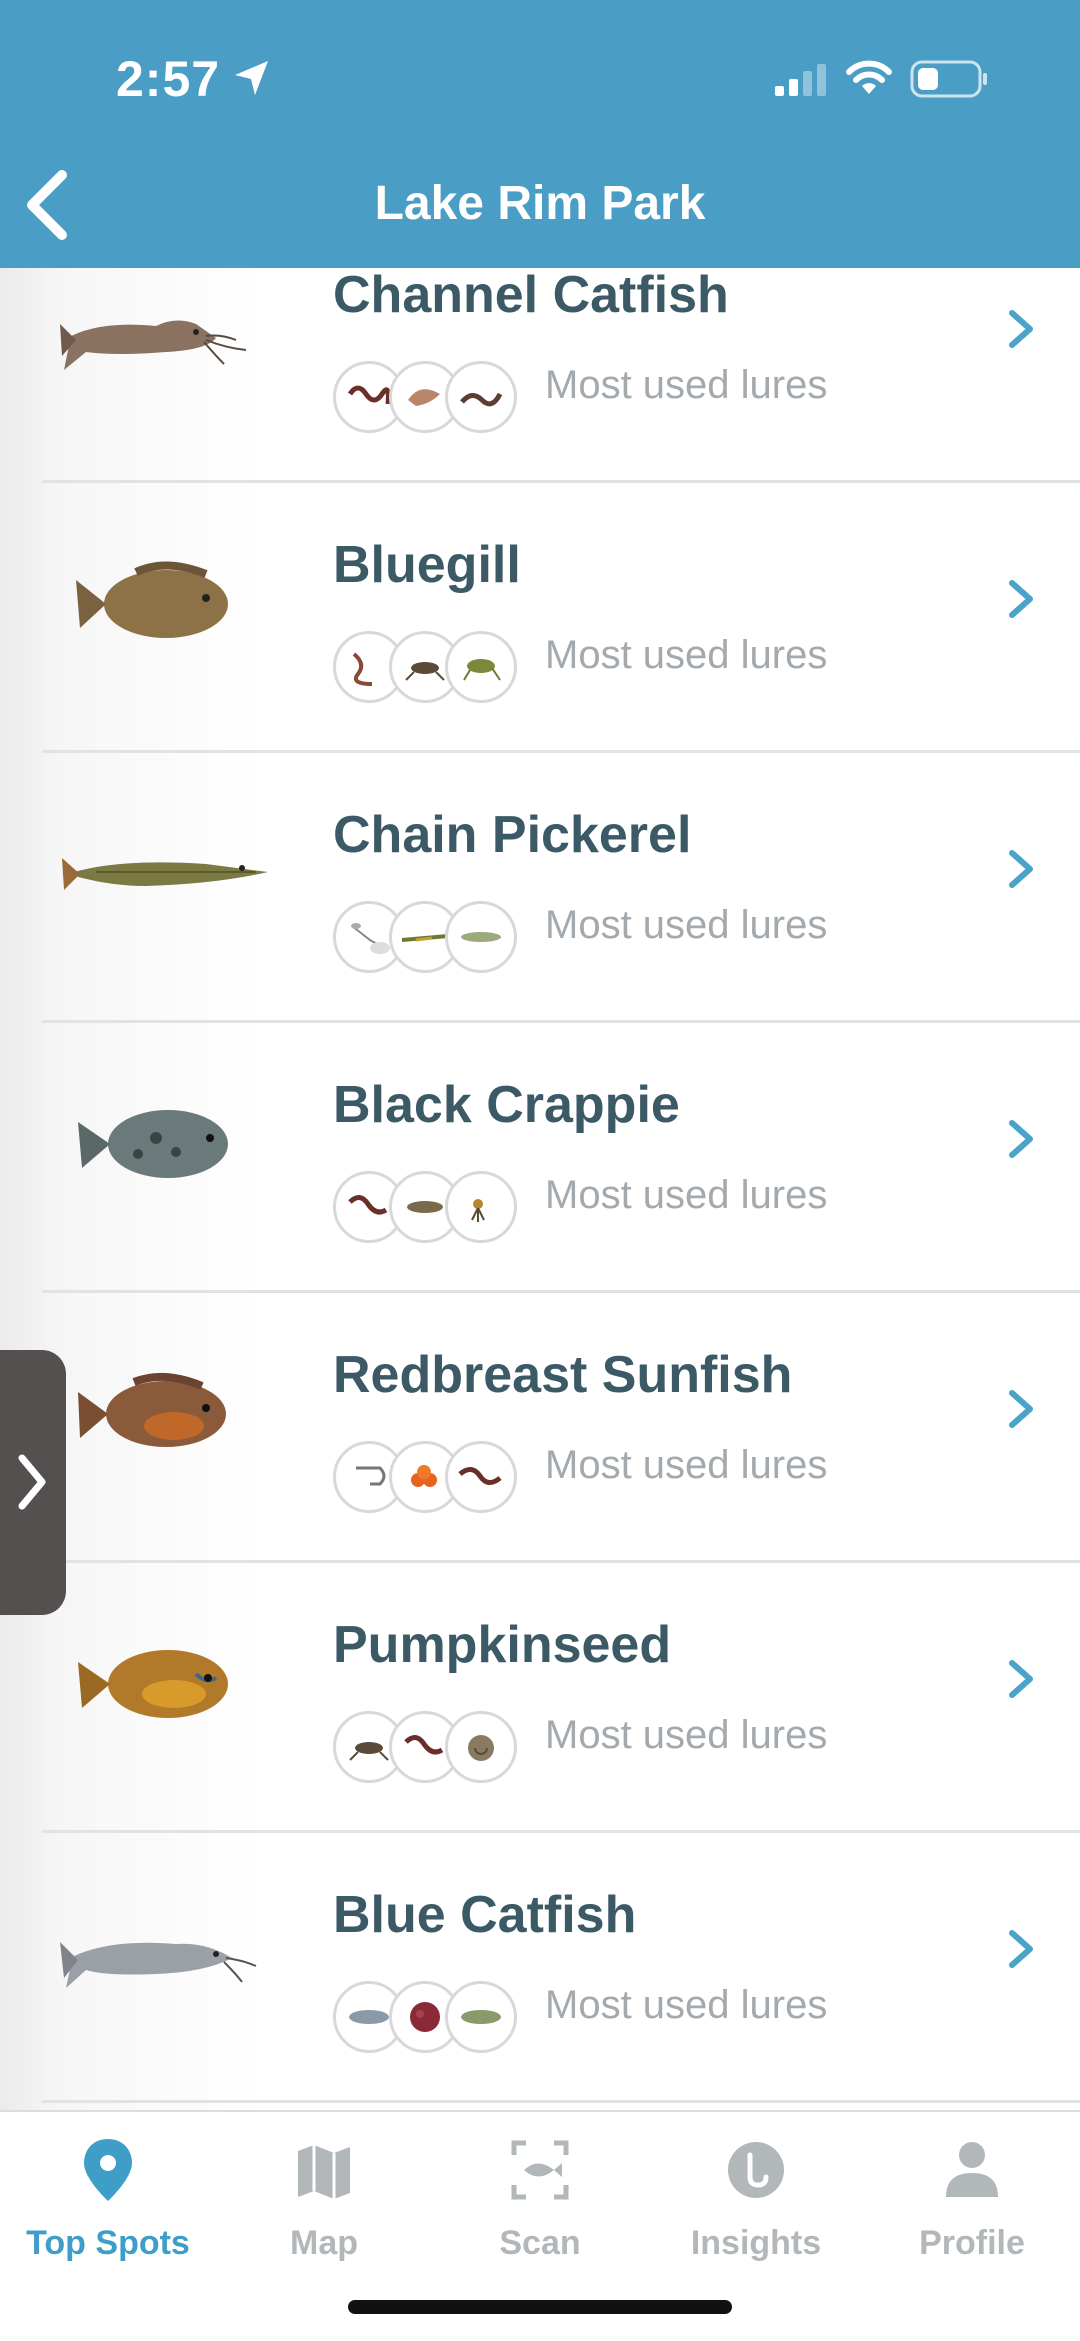 The height and width of the screenshot is (2341, 1080). What do you see at coordinates (427, 565) in the screenshot?
I see `fish-name: Bluegill` at bounding box center [427, 565].